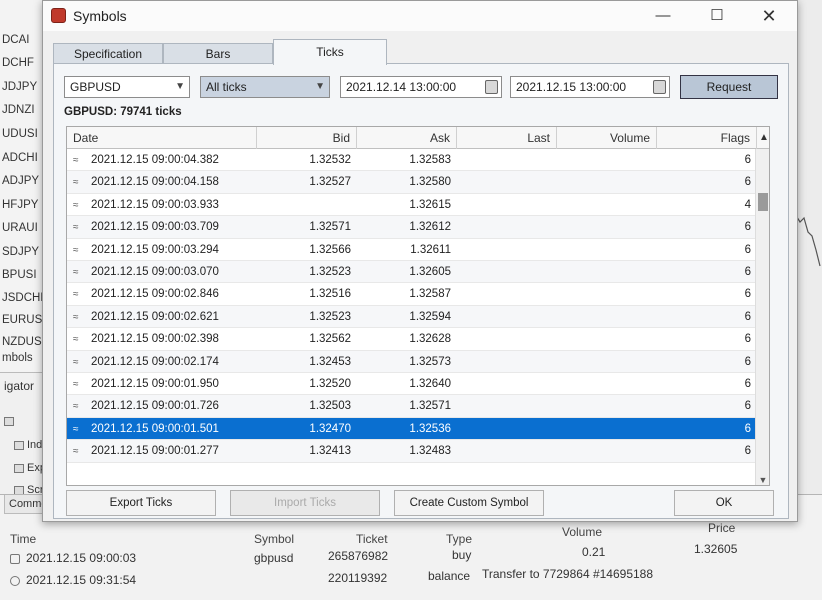 Image resolution: width=822 pixels, height=600 pixels. Describe the element at coordinates (24, 252) in the screenshot. I see `market-watch-item: SDJPY` at that location.